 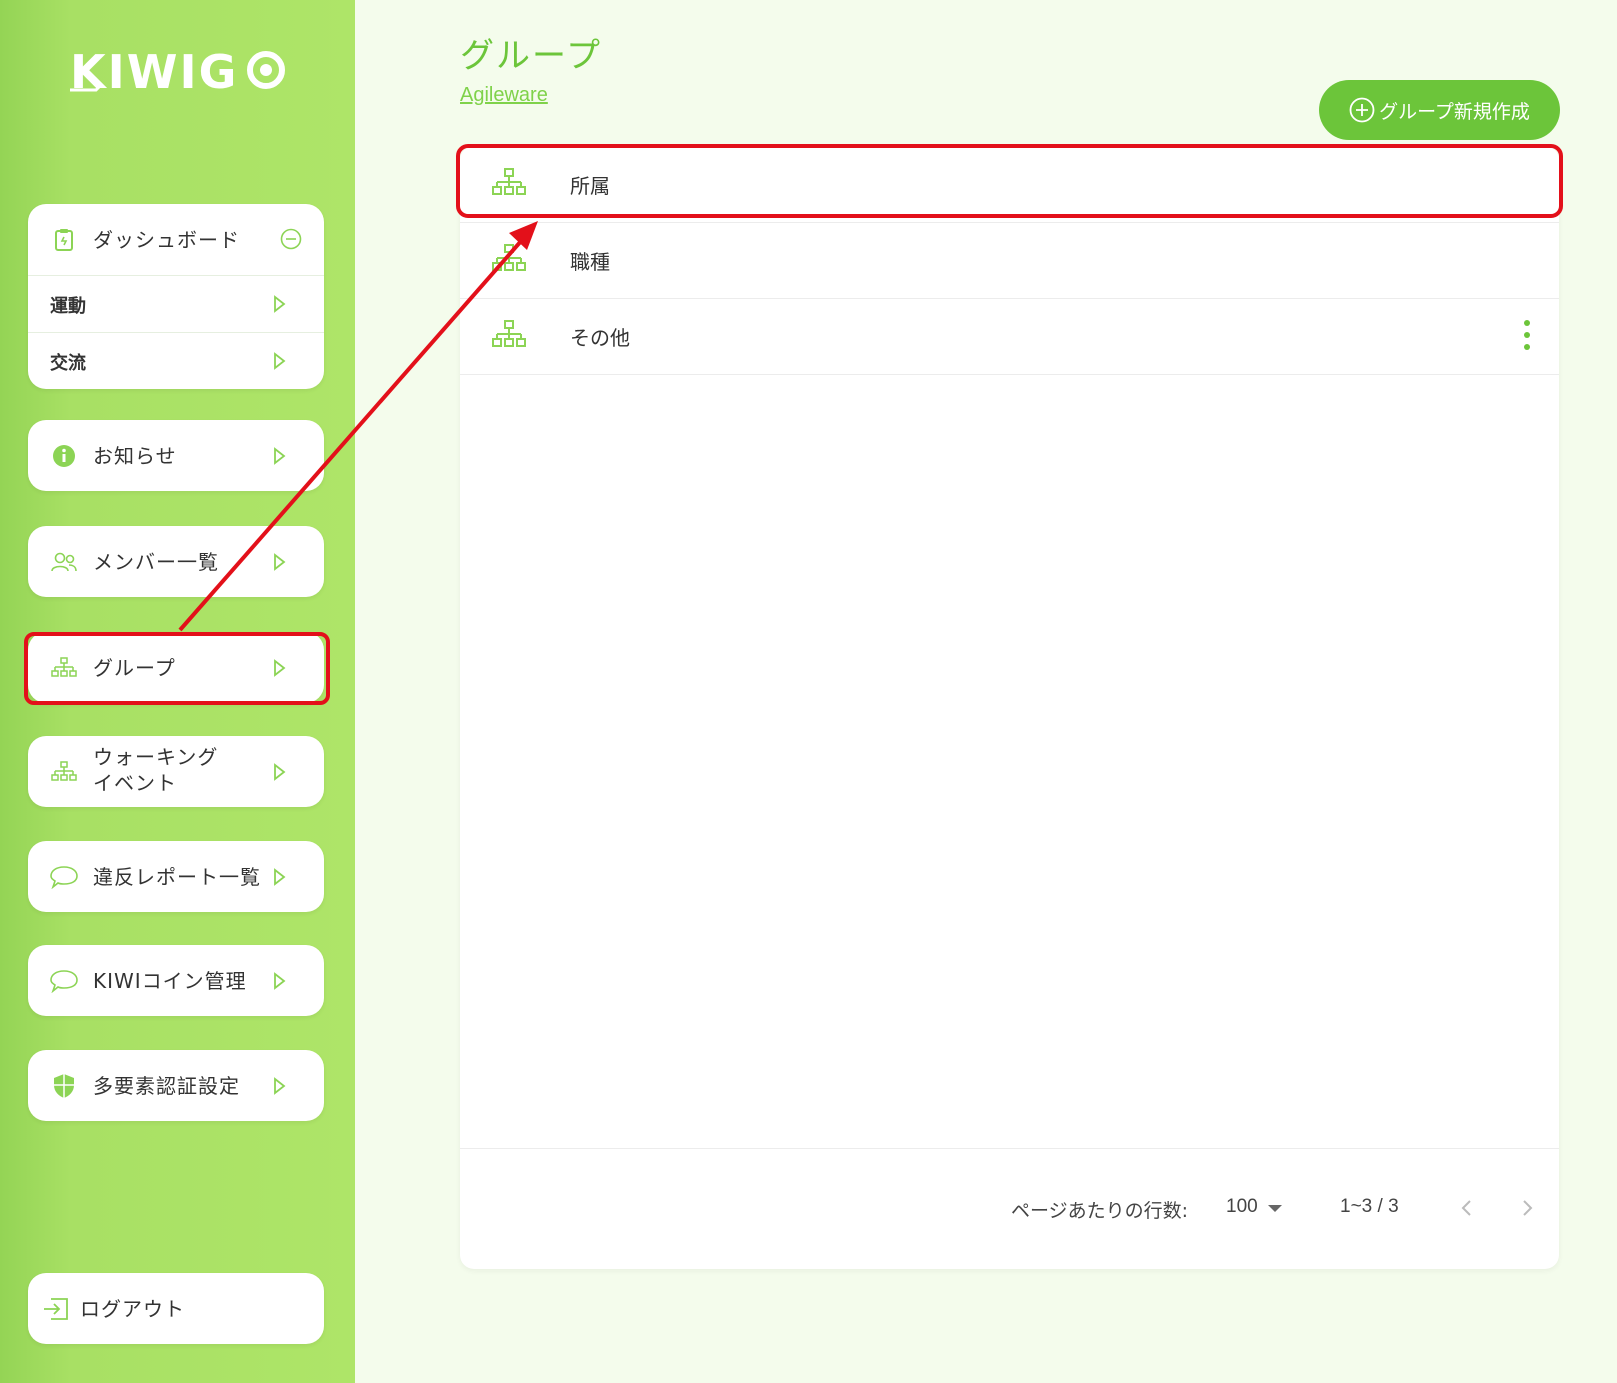 What do you see at coordinates (156, 561) in the screenshot?
I see `sidebar-item-label: メンバー一覧` at bounding box center [156, 561].